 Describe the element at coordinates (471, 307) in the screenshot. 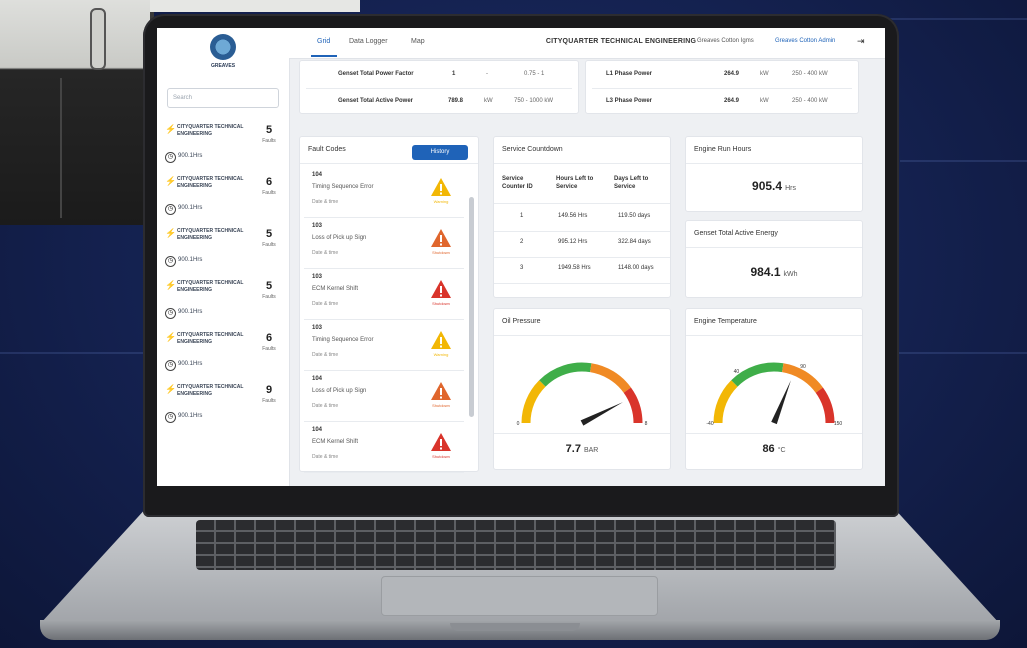

I see `fault-list-scrollbar` at that location.